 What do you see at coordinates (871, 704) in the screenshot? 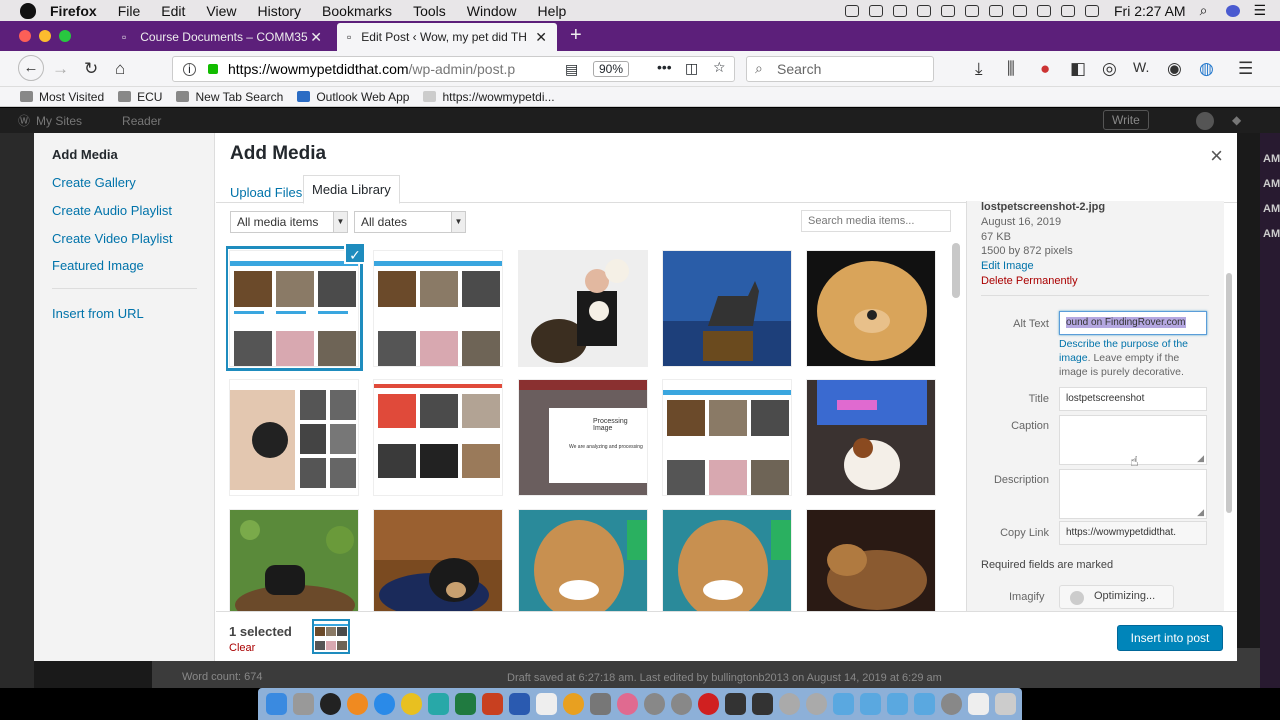
I see `downloads-folder-icon` at bounding box center [871, 704].